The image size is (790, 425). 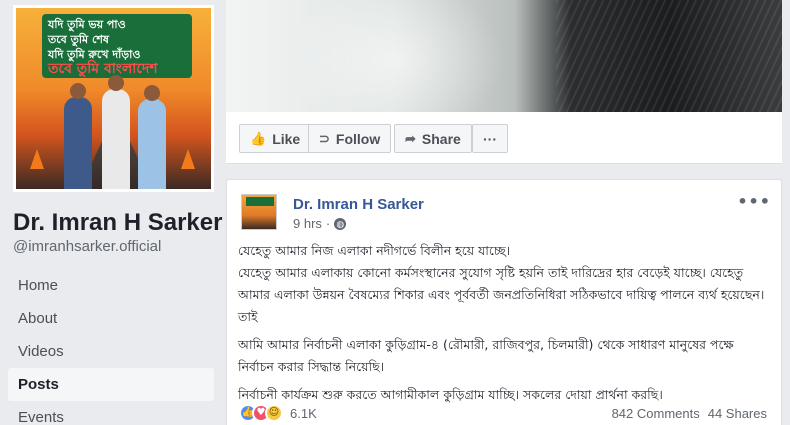 I want to click on sidebar-item-events: Events, so click(x=111, y=413).